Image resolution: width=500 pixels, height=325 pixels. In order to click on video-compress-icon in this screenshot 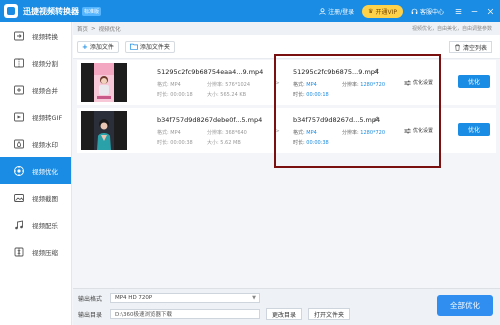, I will do `click(19, 252)`.